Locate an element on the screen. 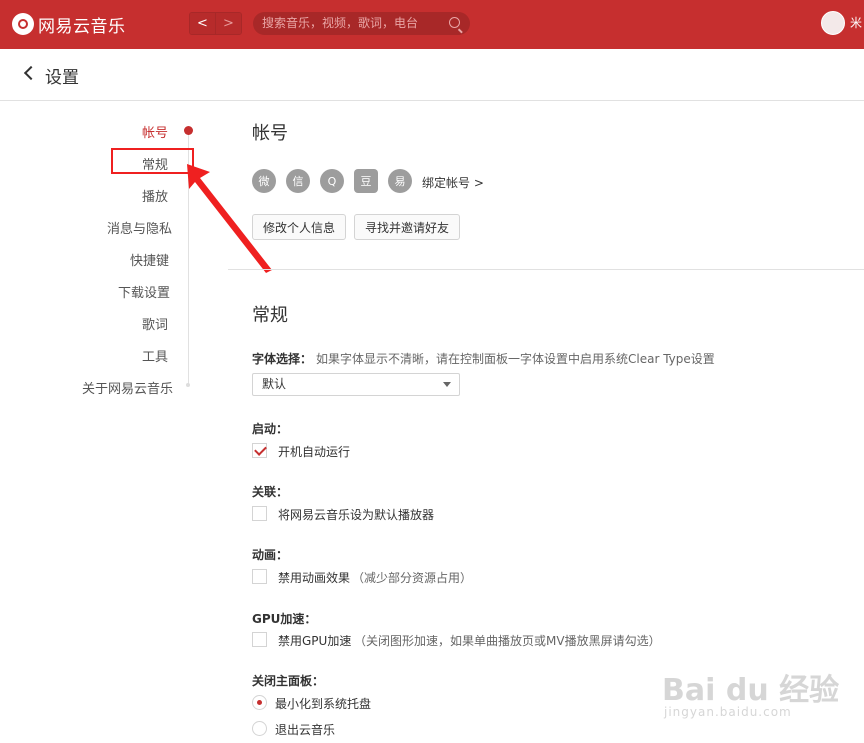  disable-animation-checkbox is located at coordinates (259, 576).